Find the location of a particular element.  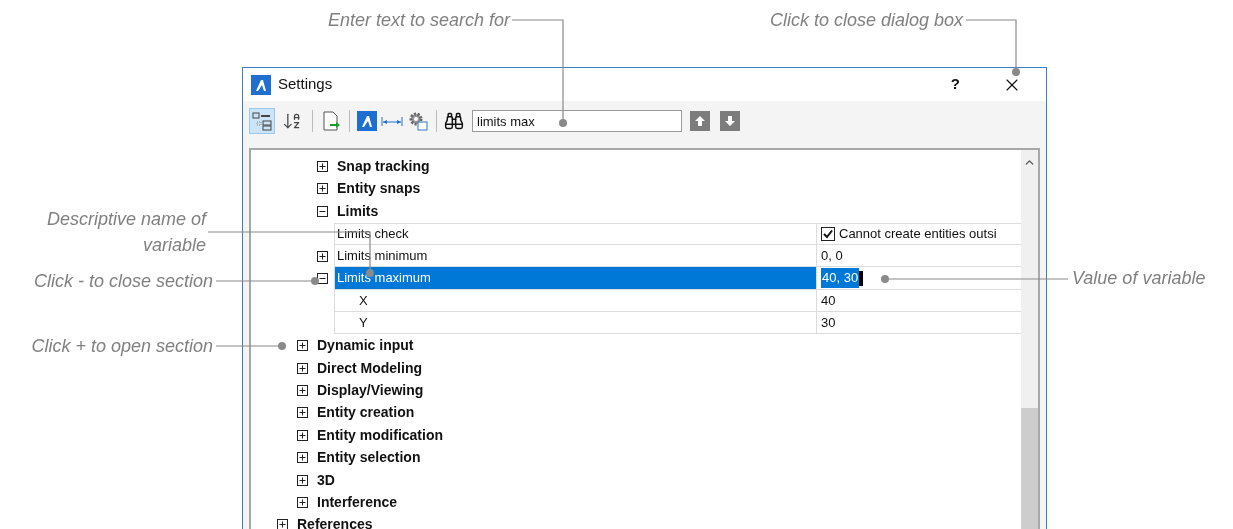

callout-text: Click to close dialog box is located at coordinates (865, 20).